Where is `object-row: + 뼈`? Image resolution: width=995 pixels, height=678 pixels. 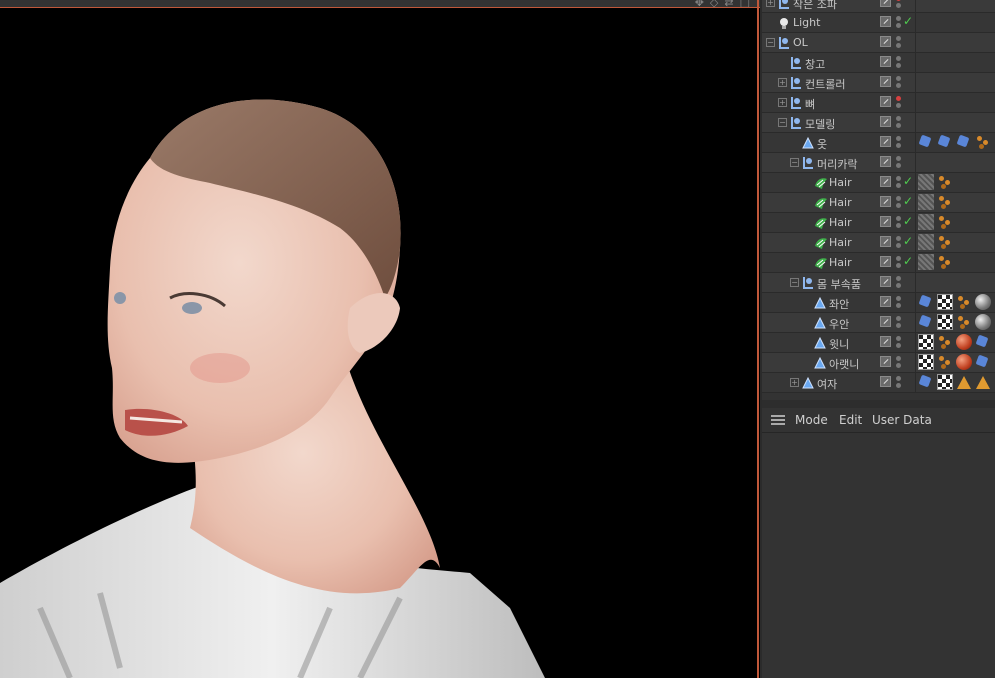
object-row: + 뼈 is located at coordinates (878, 103).